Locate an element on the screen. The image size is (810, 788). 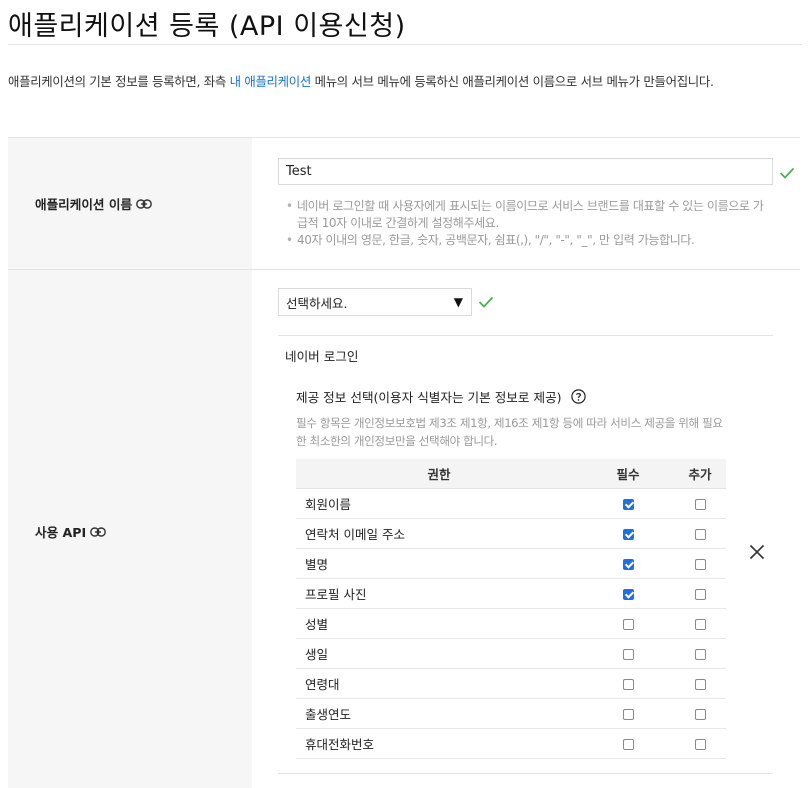
close-icon is located at coordinates (757, 552).